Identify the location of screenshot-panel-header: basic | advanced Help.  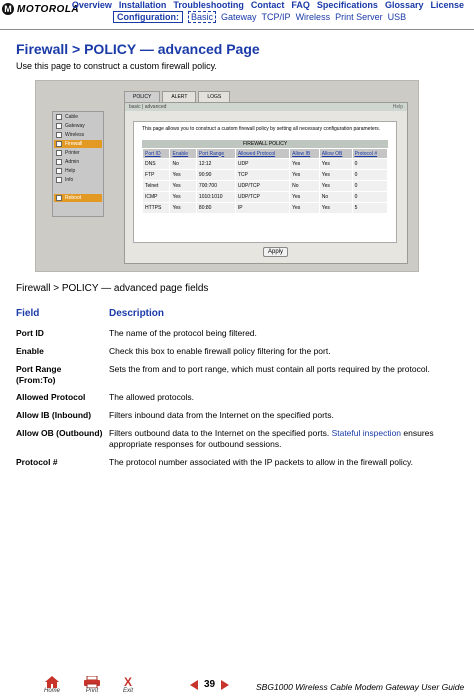
(266, 107).